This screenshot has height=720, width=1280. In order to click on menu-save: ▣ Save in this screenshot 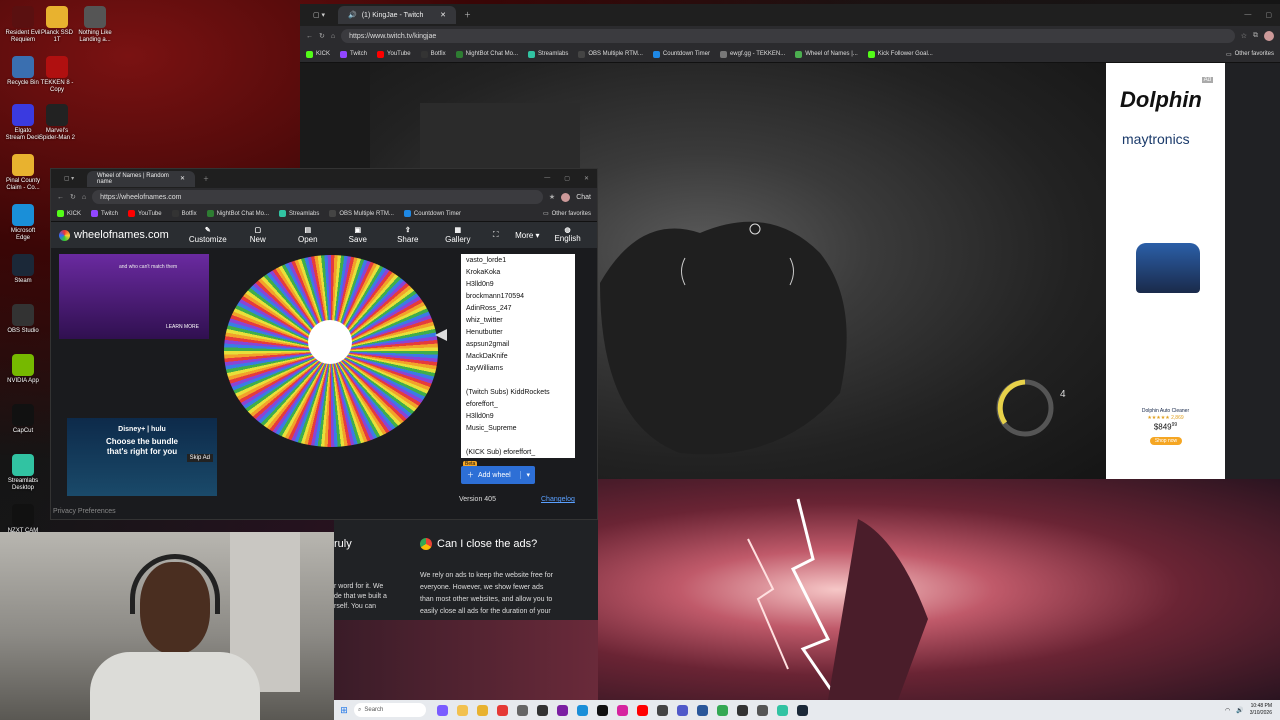, I will do `click(358, 235)`.